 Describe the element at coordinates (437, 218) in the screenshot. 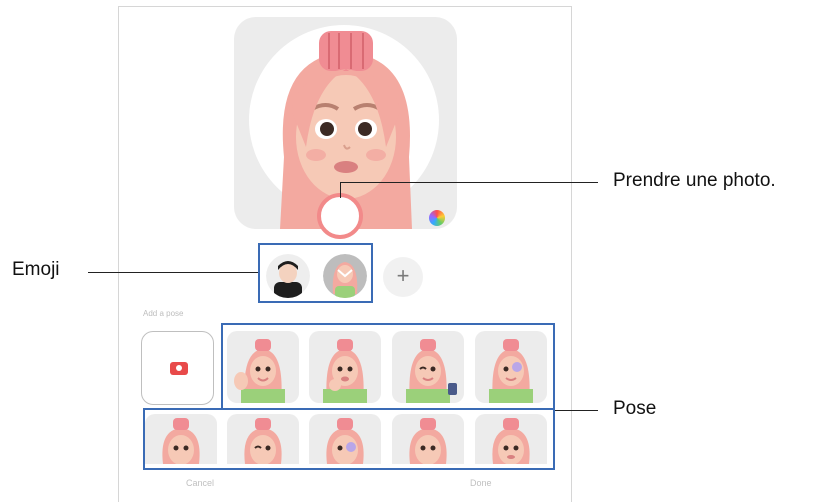

I see `color-wheel-icon` at that location.